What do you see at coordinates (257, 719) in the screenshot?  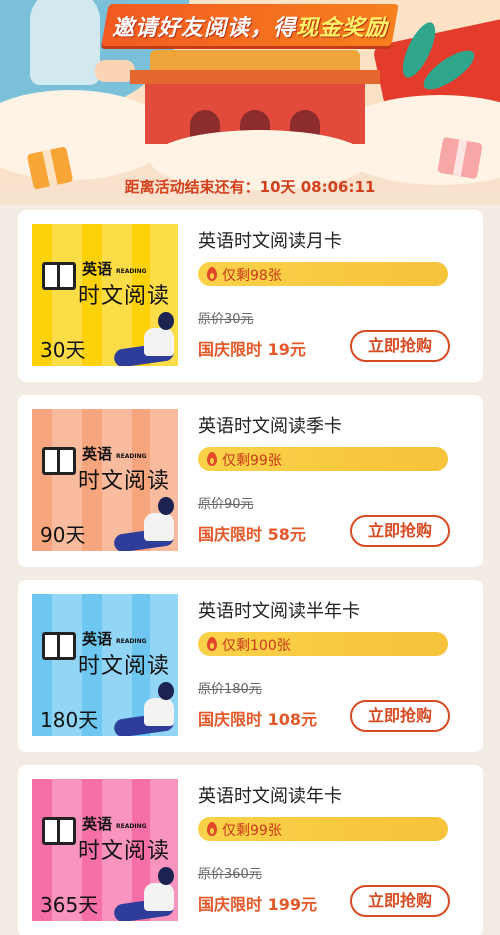 I see `sale-price: 国庆限时 108元` at bounding box center [257, 719].